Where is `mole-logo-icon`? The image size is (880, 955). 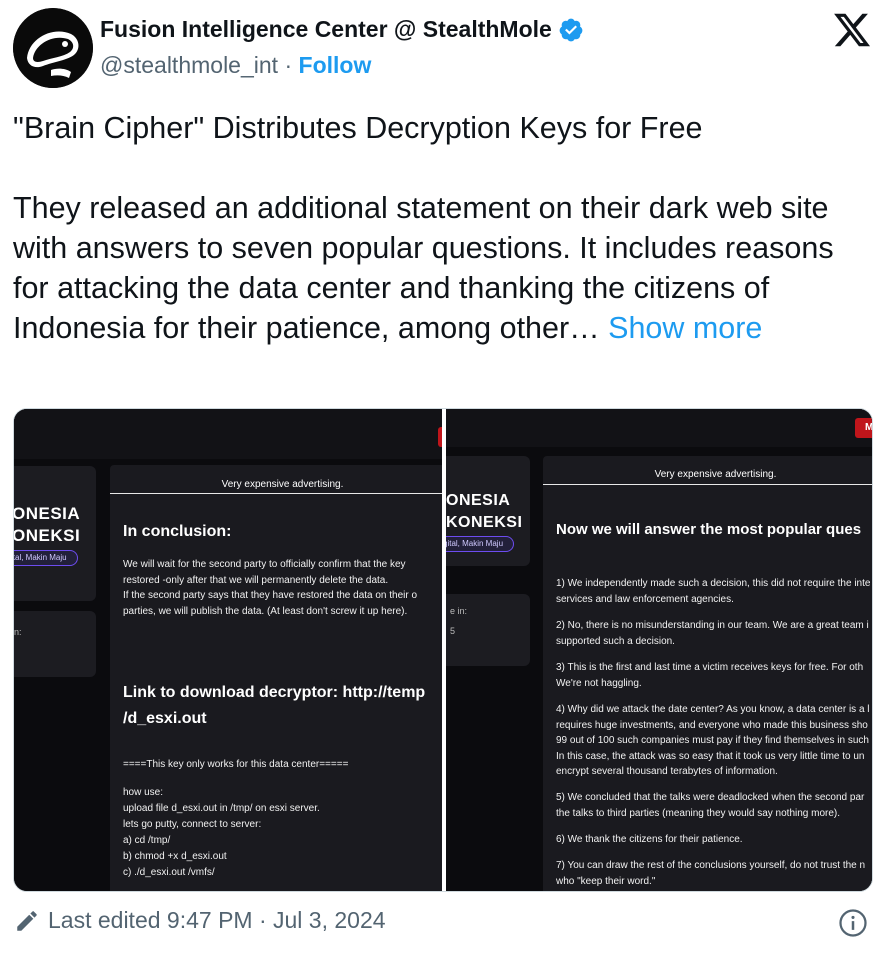 mole-logo-icon is located at coordinates (53, 48).